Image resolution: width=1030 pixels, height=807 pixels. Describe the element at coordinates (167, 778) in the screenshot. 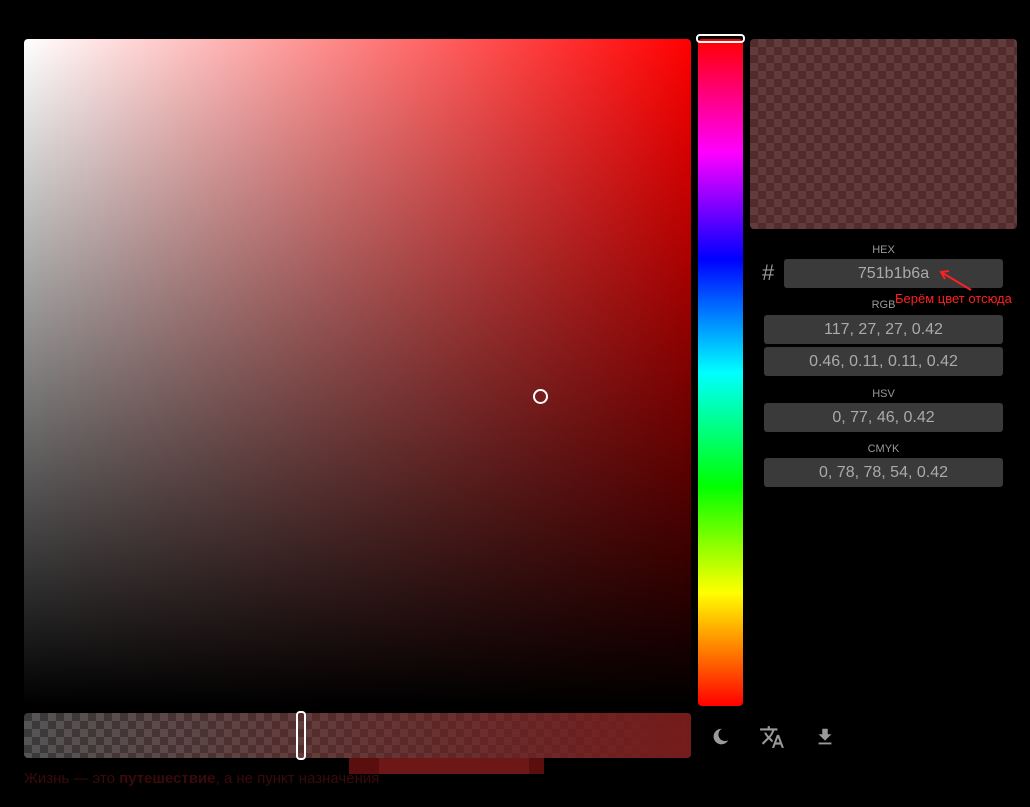

I see `quote-bold: путешествие` at that location.